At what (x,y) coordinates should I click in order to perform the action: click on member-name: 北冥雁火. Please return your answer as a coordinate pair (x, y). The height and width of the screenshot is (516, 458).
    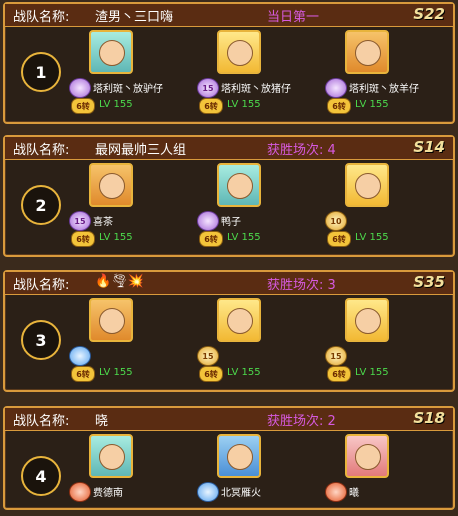
    Looking at the image, I should click on (241, 493).